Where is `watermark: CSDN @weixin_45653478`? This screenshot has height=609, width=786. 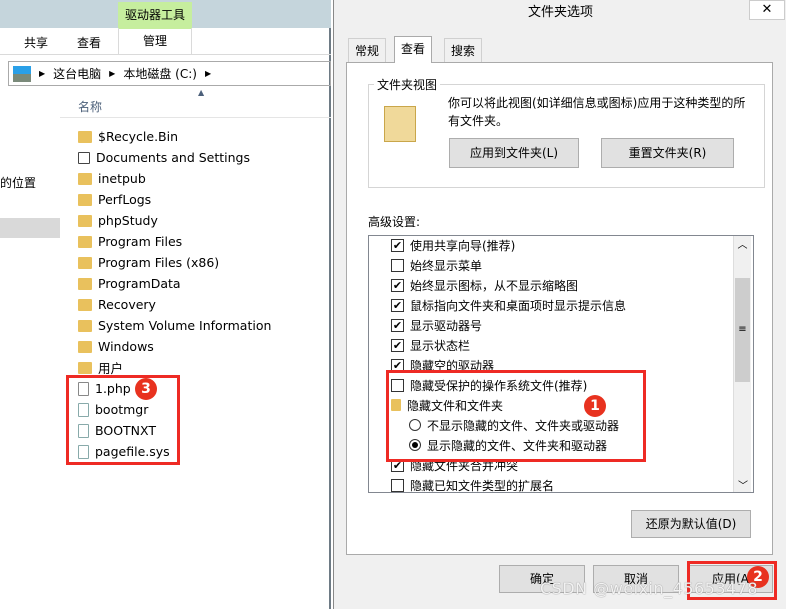
watermark: CSDN @weixin_45653478 is located at coordinates (649, 588).